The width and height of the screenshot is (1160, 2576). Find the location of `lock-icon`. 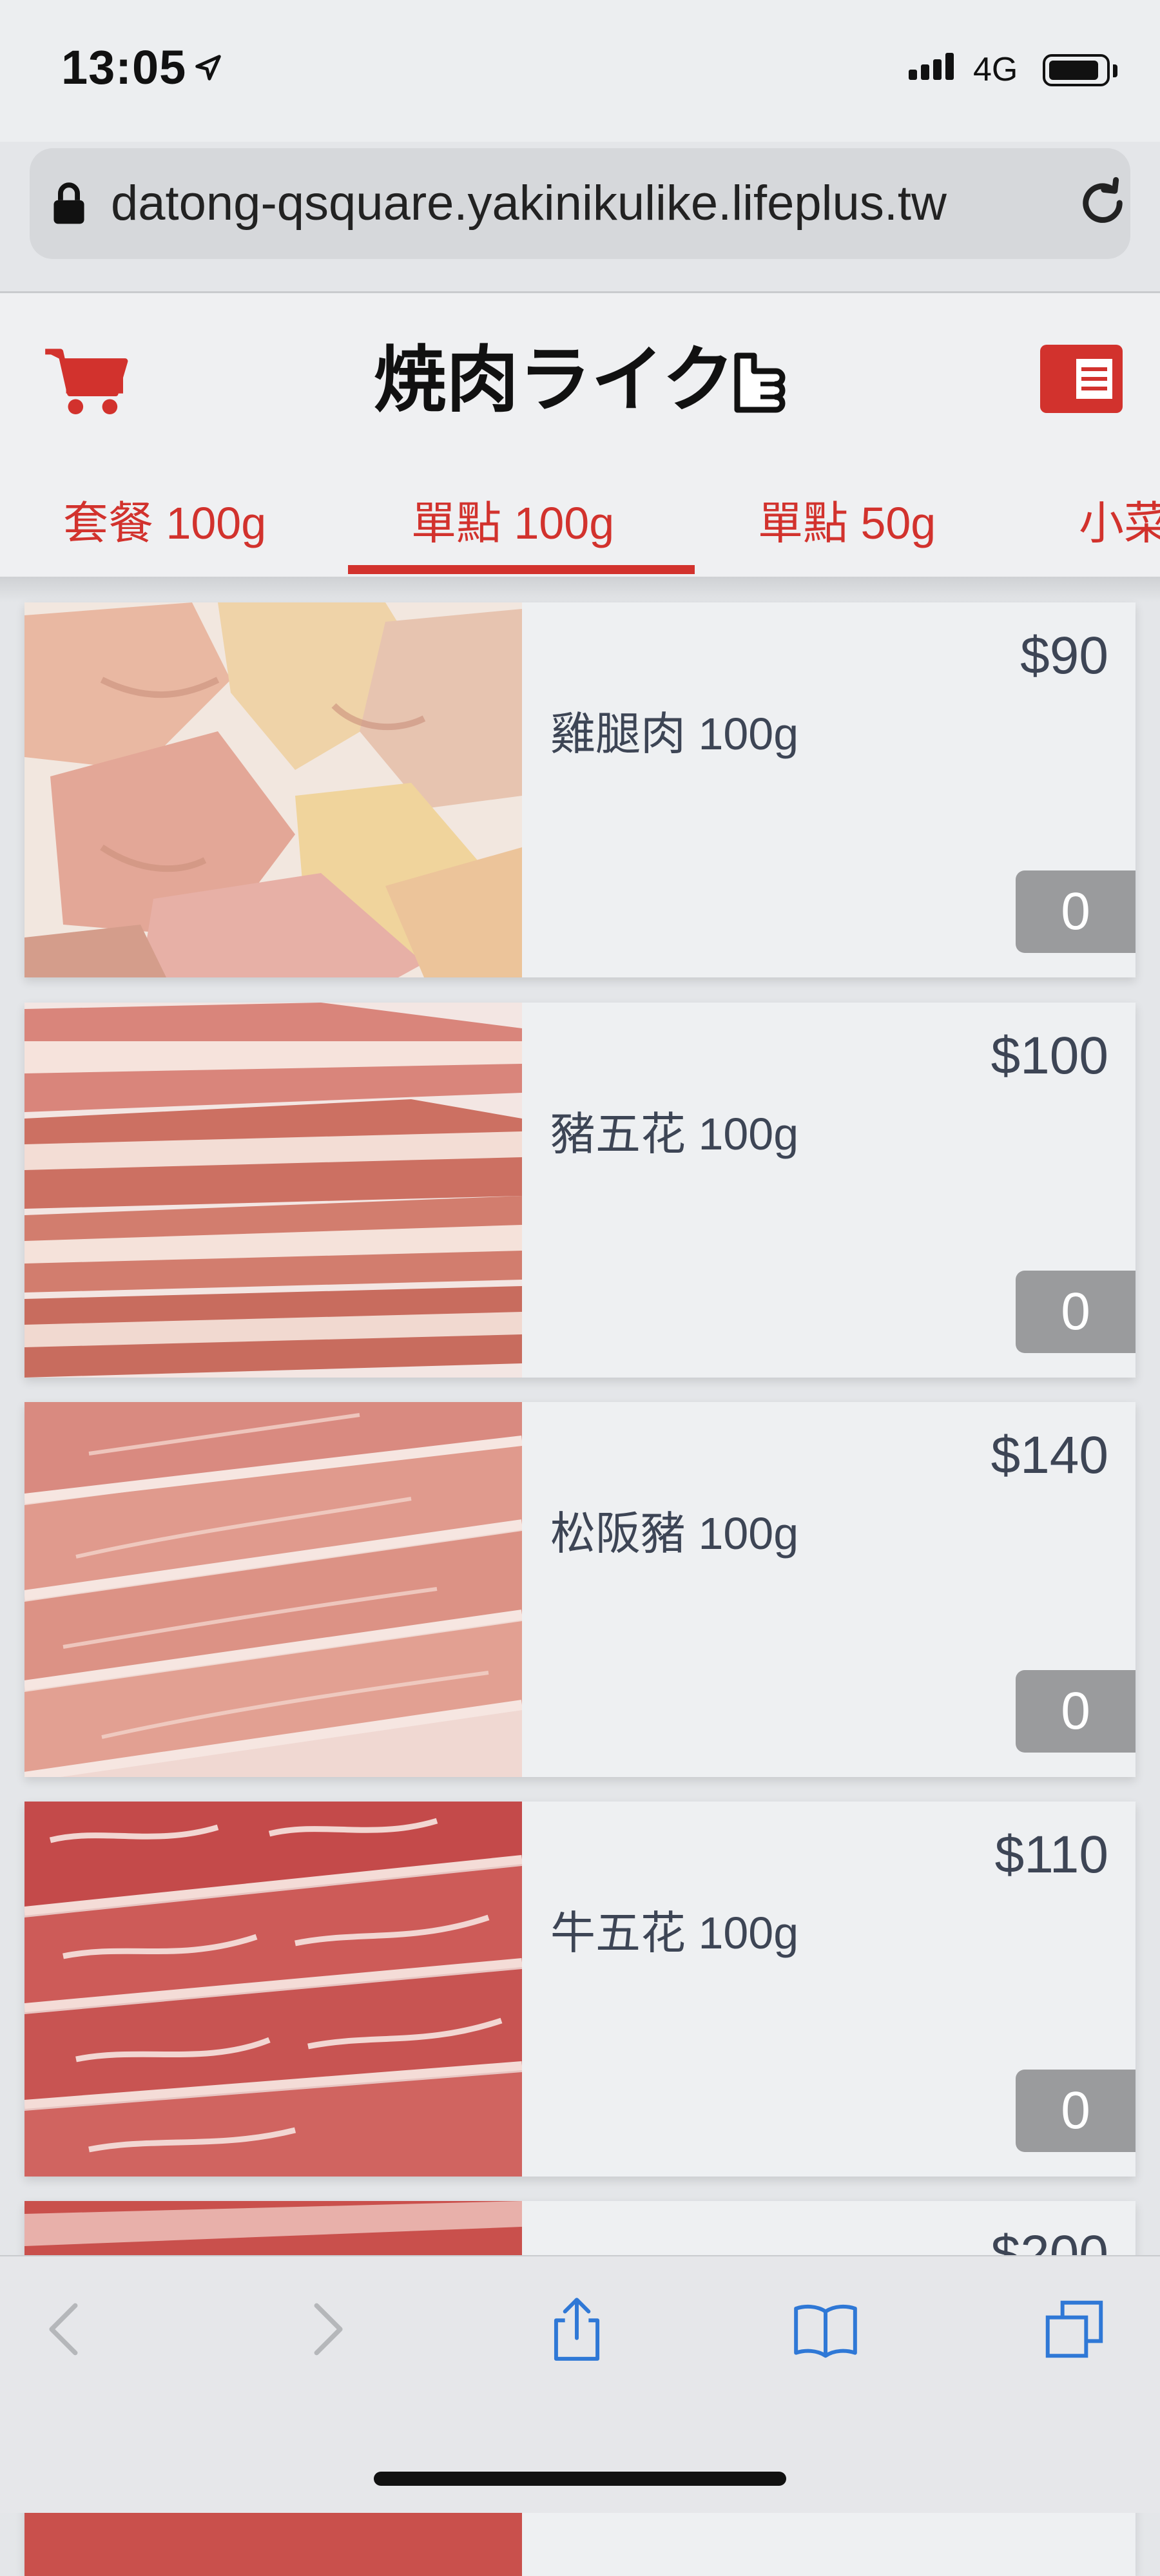

lock-icon is located at coordinates (68, 203).